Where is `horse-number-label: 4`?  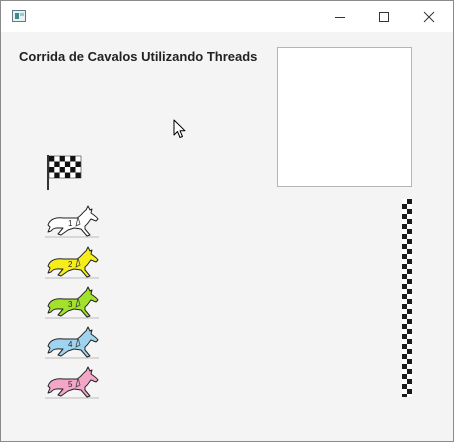
horse-number-label: 4 is located at coordinates (70, 344).